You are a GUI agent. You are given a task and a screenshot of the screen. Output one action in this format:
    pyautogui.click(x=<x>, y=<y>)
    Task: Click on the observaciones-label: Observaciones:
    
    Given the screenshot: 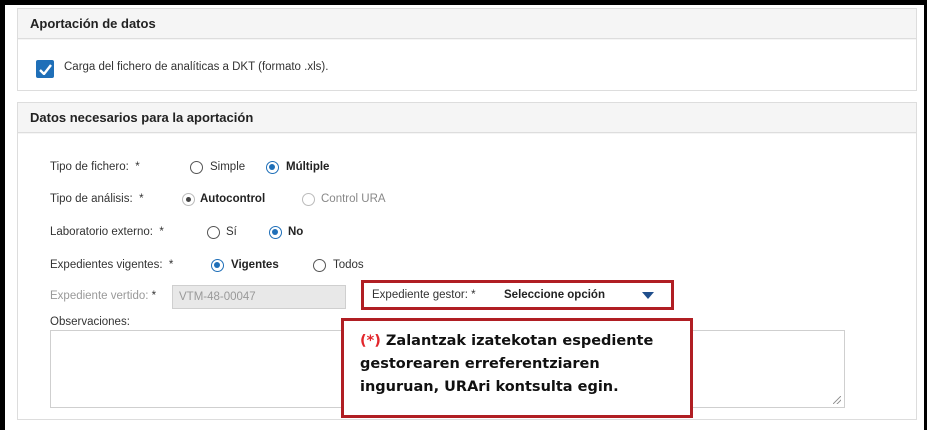 What is the action you would take?
    pyautogui.click(x=90, y=322)
    